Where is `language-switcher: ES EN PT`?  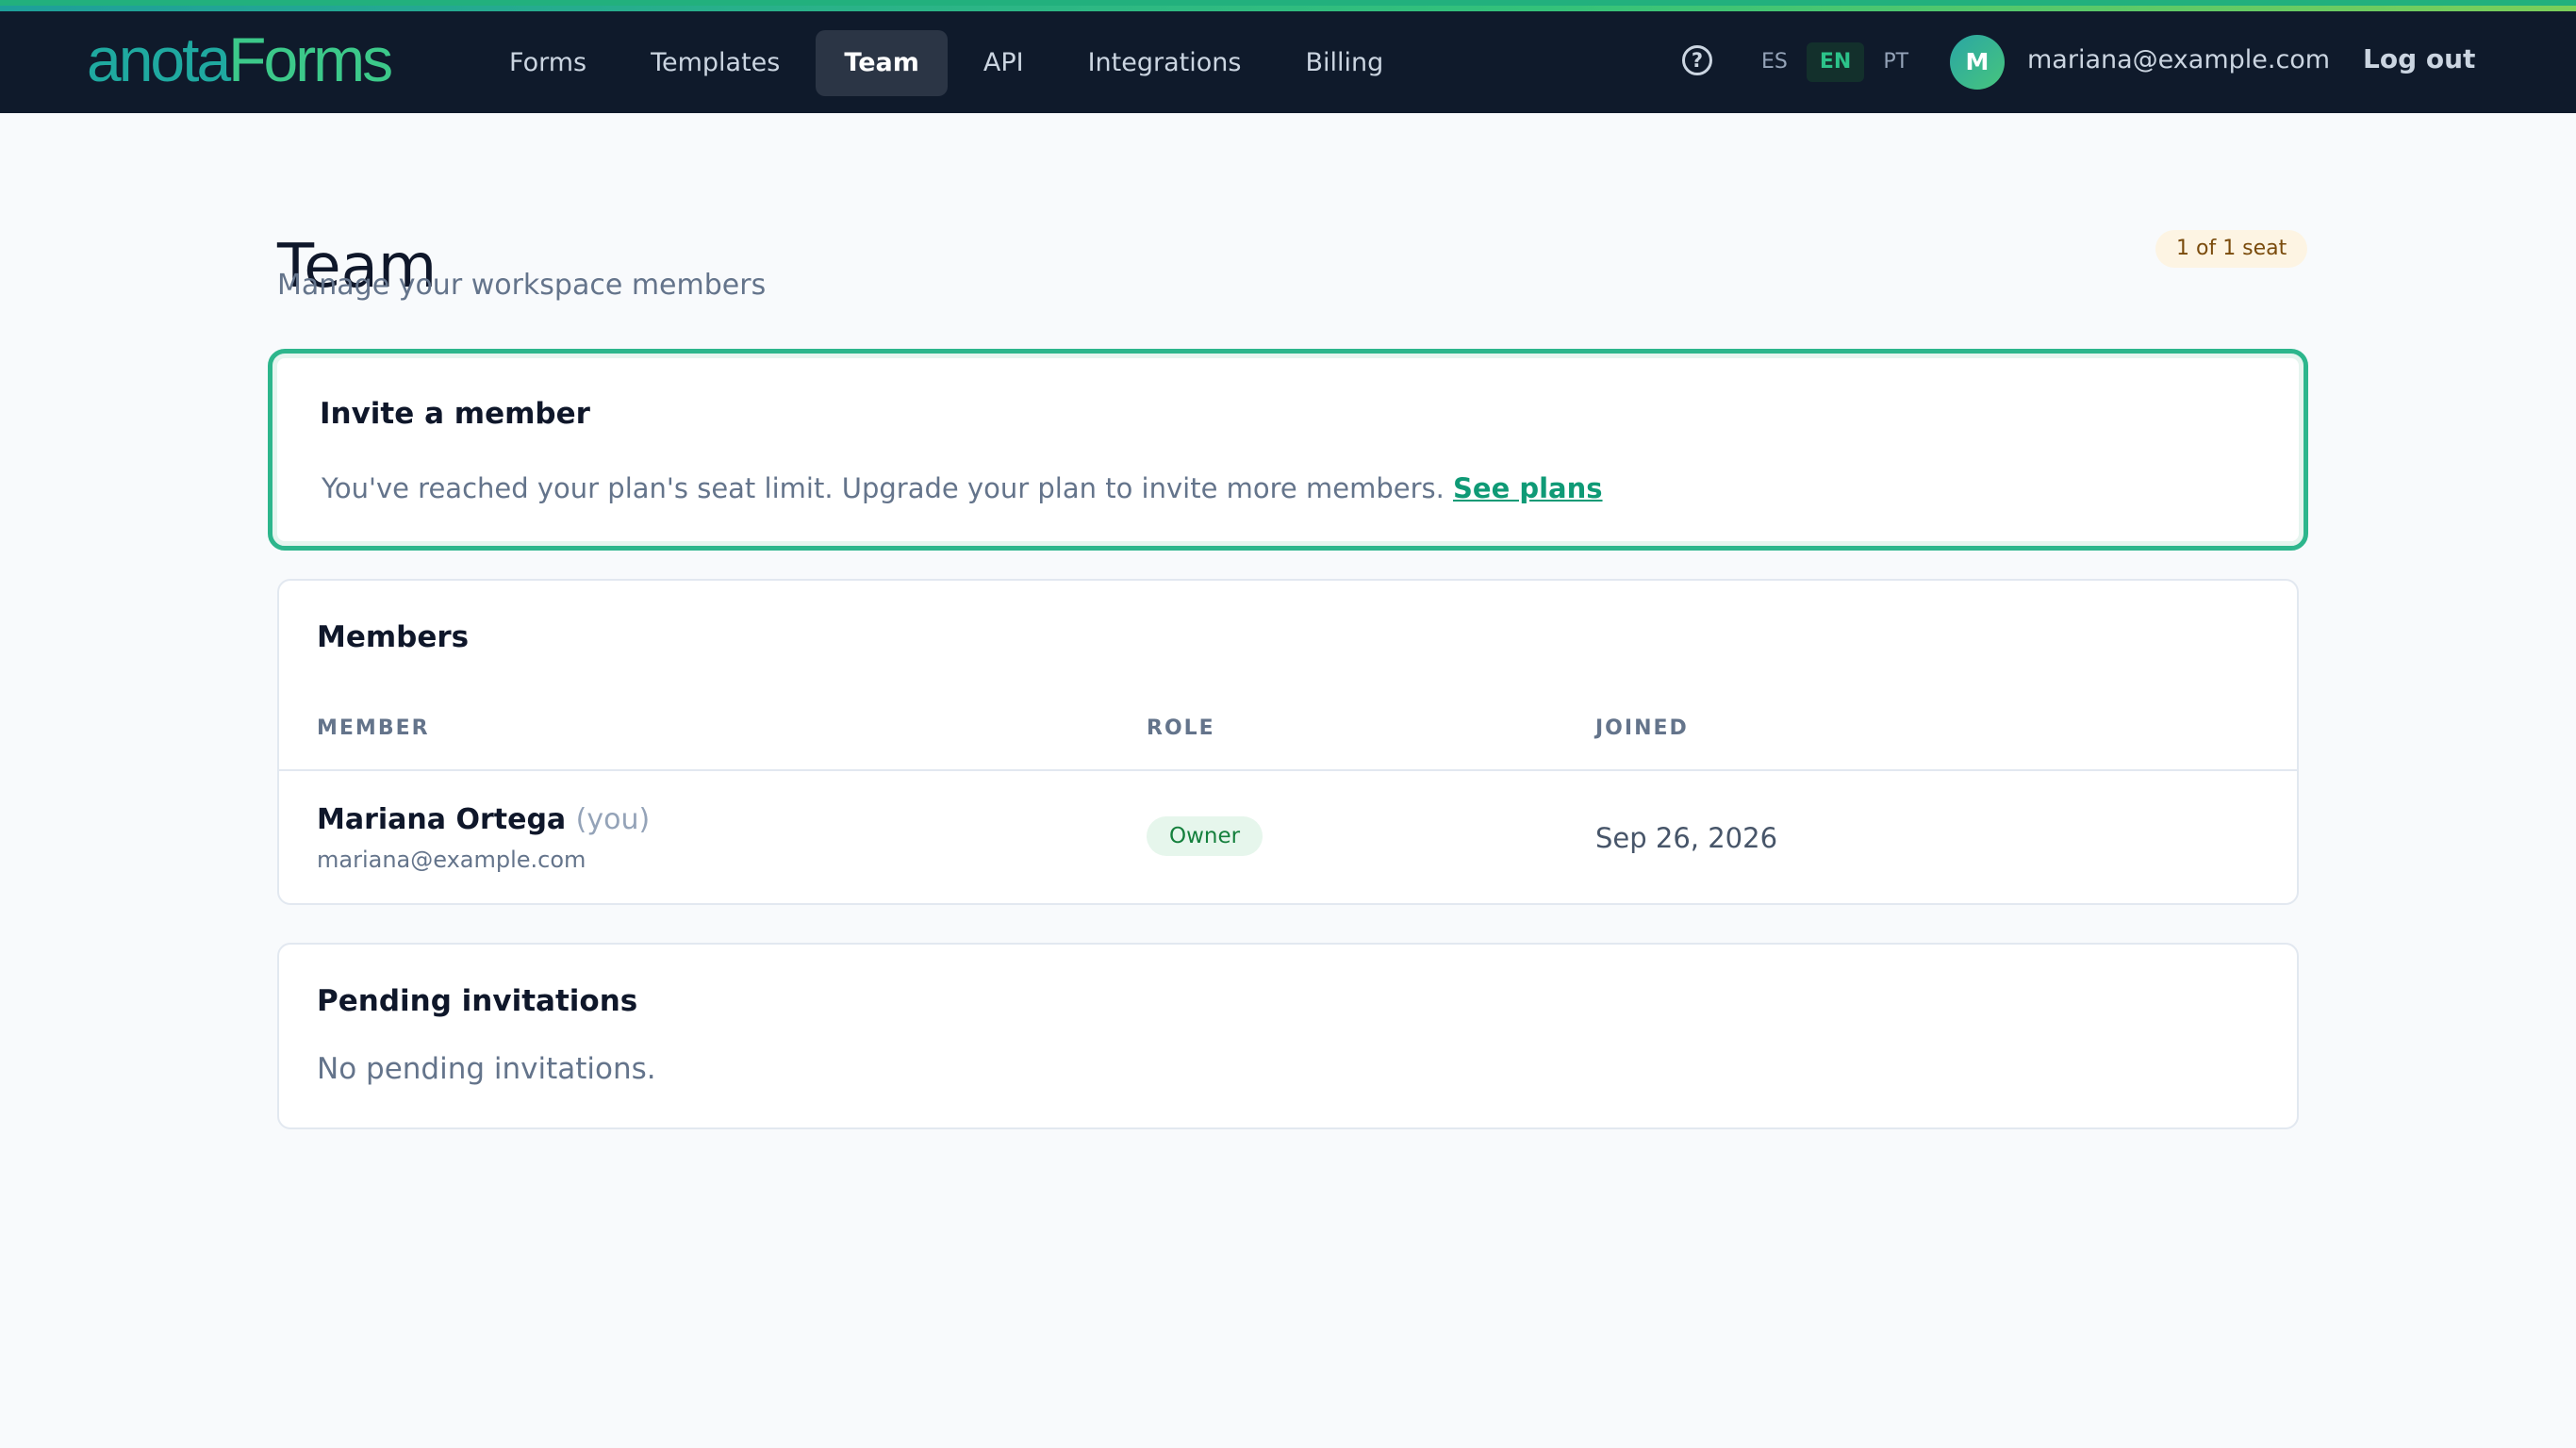 language-switcher: ES EN PT is located at coordinates (1837, 62).